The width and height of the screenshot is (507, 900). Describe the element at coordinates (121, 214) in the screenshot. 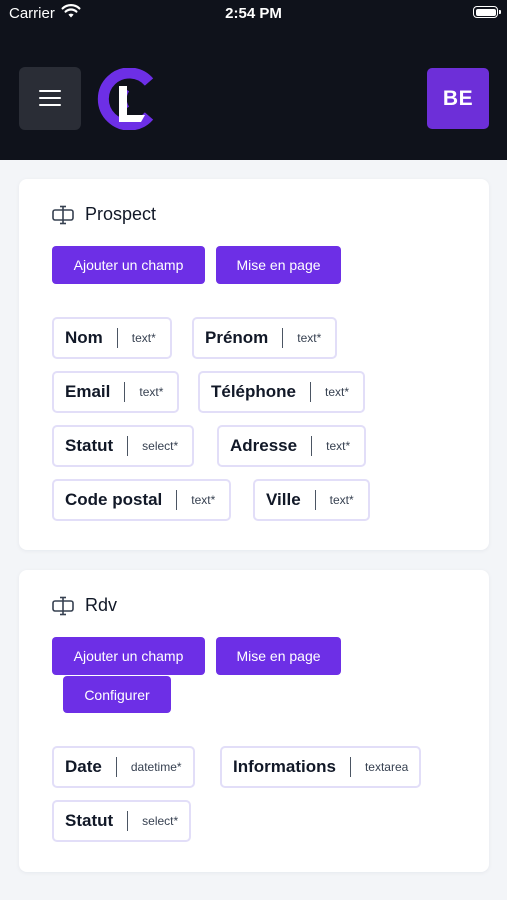

I see `section-title: Prospect` at that location.